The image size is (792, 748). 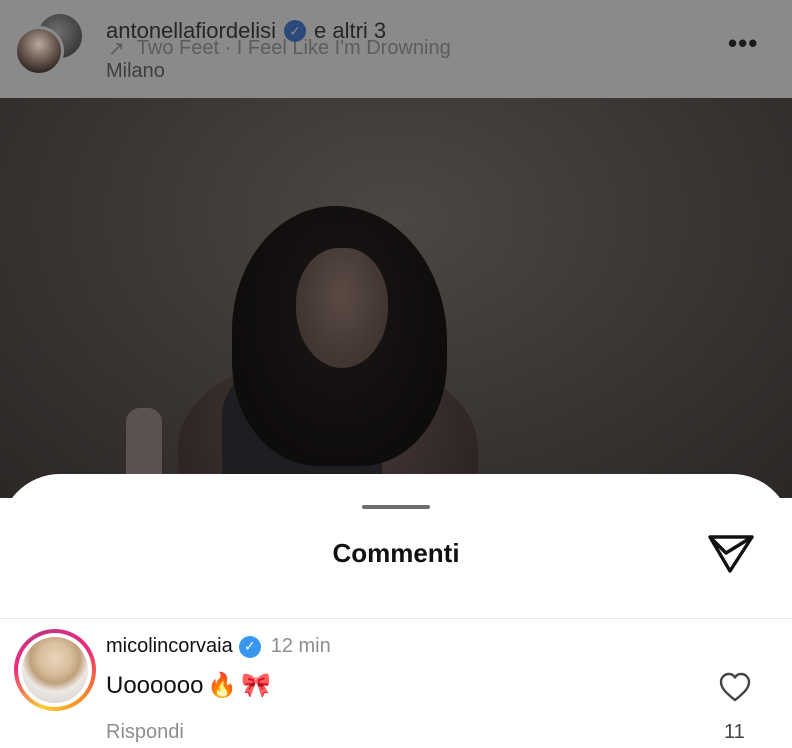 I want to click on like-count: 11, so click(x=734, y=732).